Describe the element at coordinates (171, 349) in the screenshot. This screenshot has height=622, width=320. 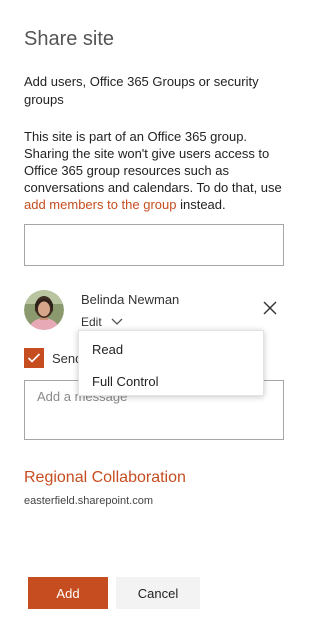
I see `permission-menu-item-read: Read` at that location.